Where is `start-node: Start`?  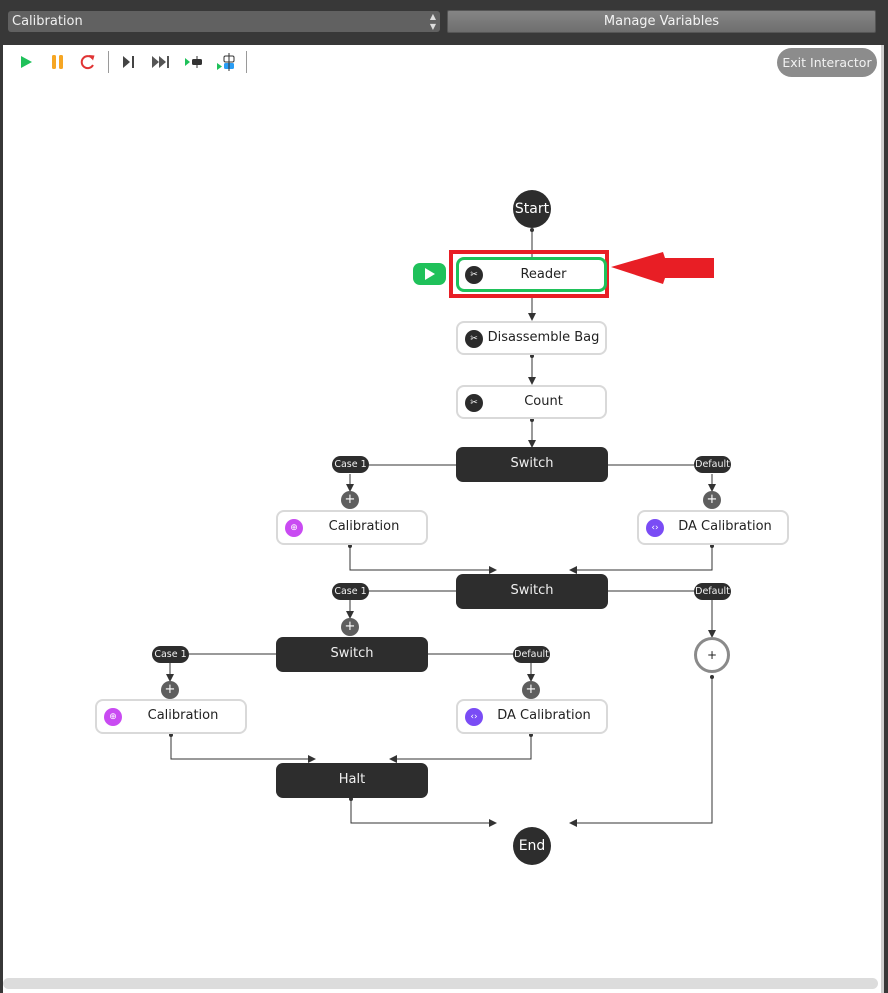 start-node: Start is located at coordinates (532, 209).